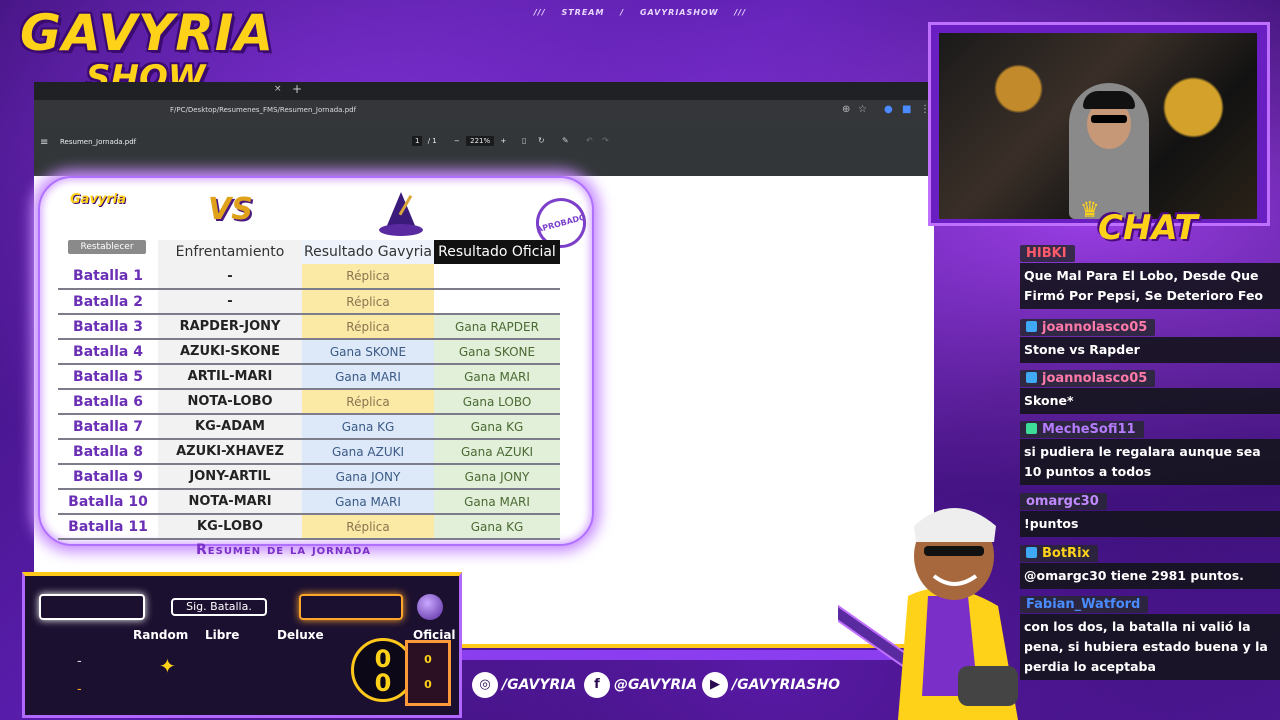 This screenshot has width=1280, height=720. Describe the element at coordinates (524, 140) in the screenshot. I see `fit-page-icon: ▯` at that location.